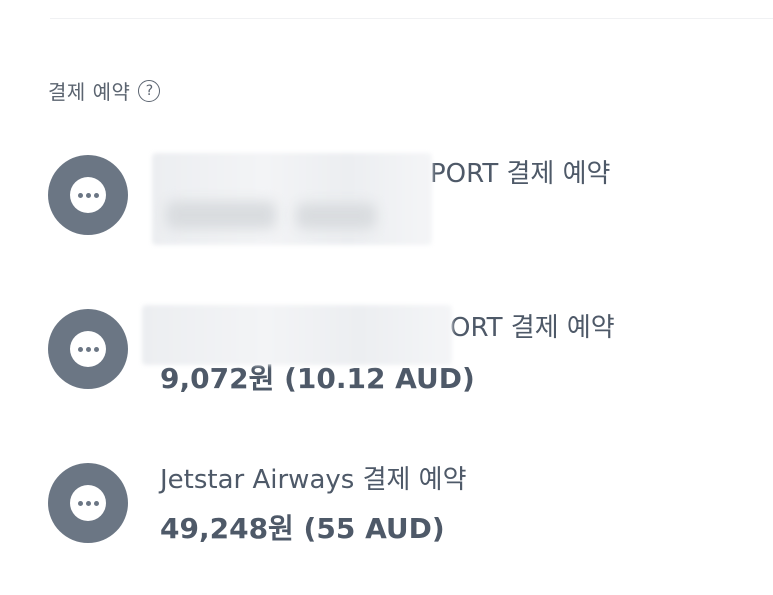 The image size is (773, 595). What do you see at coordinates (532, 328) in the screenshot?
I see `merchant-name: ORT 결제 예약` at bounding box center [532, 328].